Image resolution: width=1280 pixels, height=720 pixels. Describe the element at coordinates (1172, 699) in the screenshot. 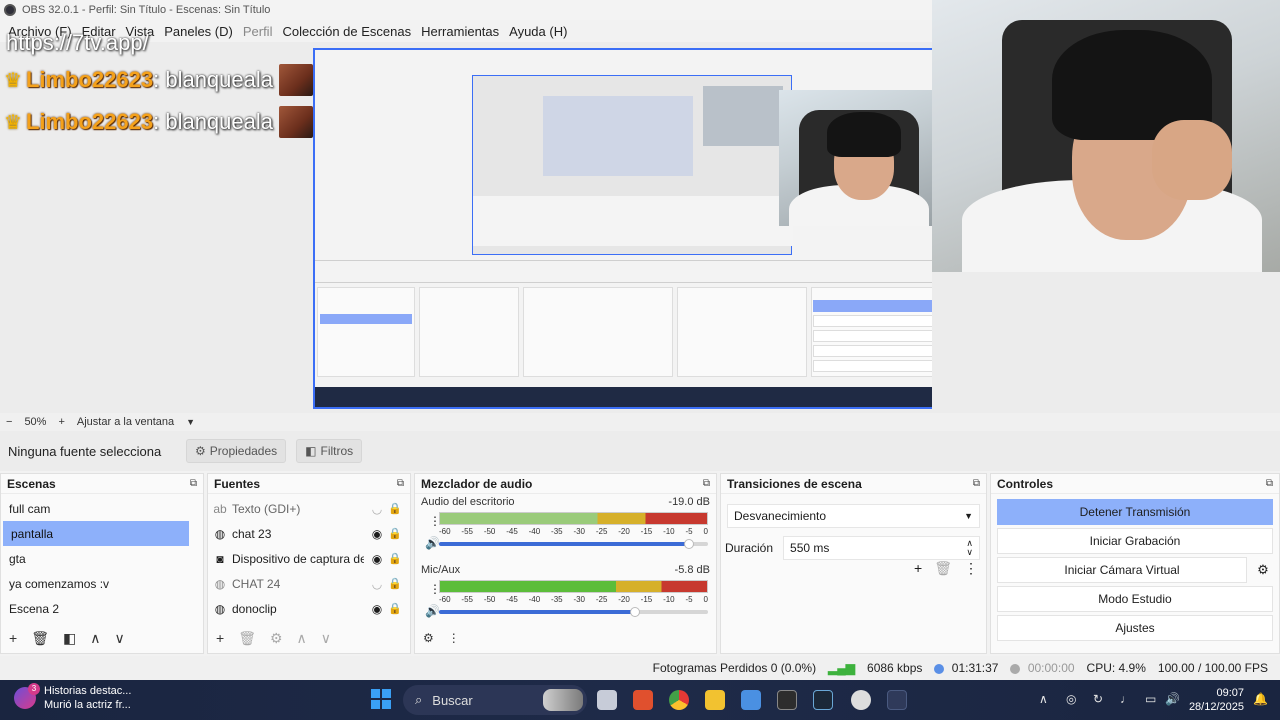

I see `volume-icon: 🔊` at that location.